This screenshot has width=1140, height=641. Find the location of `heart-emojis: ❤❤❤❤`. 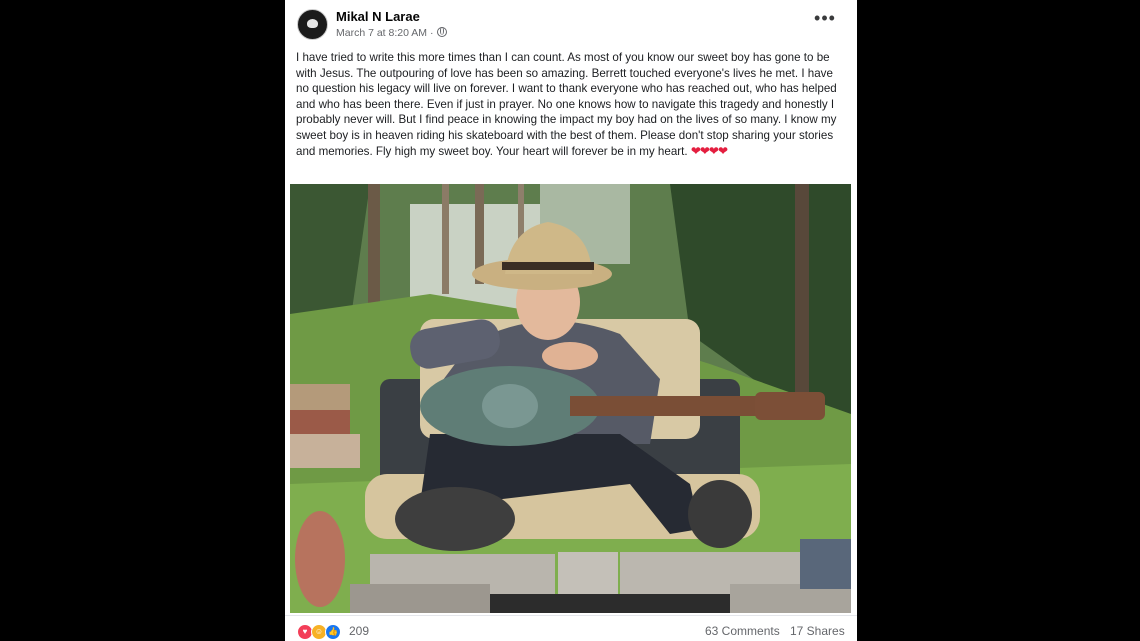

heart-emojis: ❤❤❤❤ is located at coordinates (709, 150).